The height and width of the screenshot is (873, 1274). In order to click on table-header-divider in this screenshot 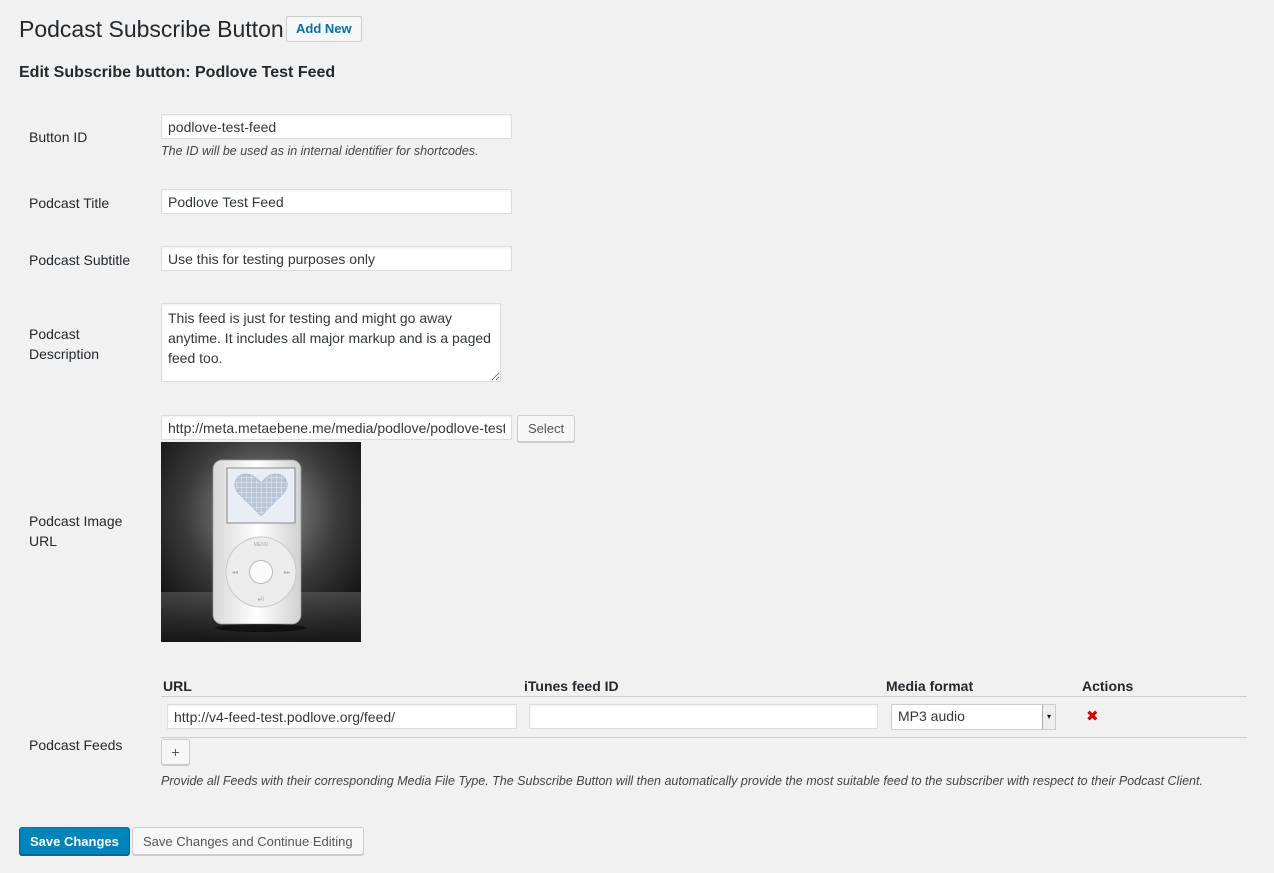, I will do `click(704, 696)`.